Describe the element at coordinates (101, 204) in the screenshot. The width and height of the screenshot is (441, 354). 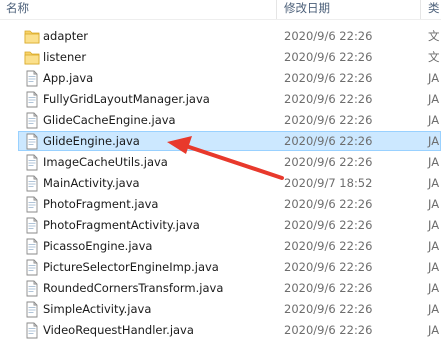
I see `file-name: PhotoFragment.java` at that location.